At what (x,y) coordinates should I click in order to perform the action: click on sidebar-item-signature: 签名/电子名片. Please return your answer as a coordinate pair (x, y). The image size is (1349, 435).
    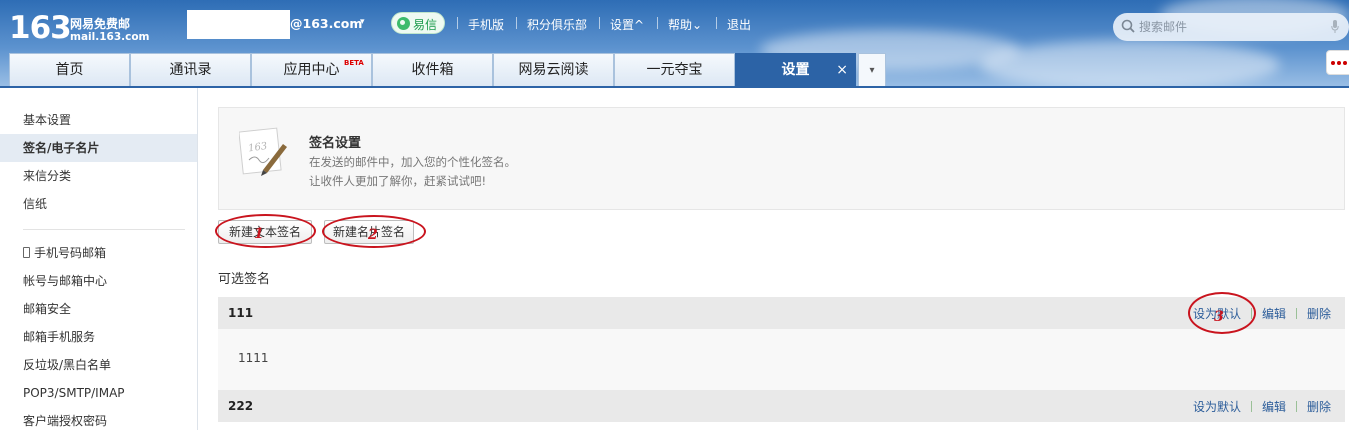
    Looking at the image, I should click on (98, 148).